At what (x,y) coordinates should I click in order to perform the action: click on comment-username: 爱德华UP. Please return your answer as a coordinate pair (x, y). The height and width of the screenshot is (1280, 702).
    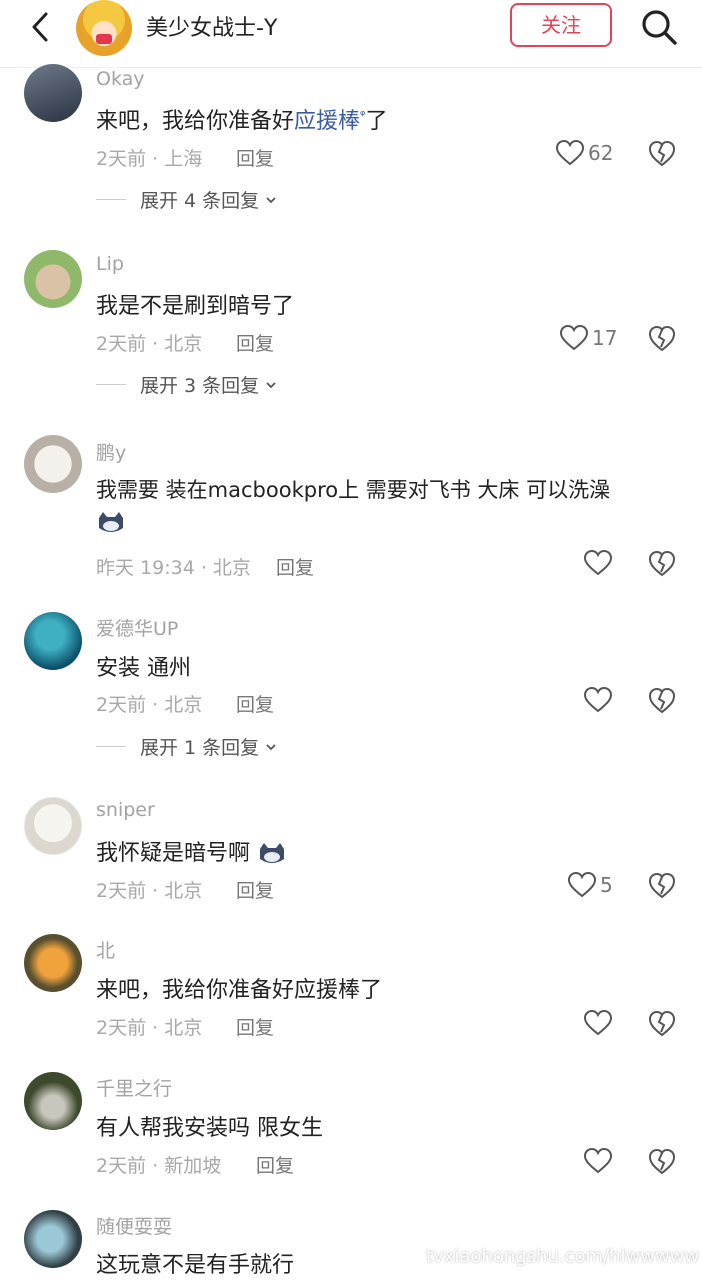
    Looking at the image, I should click on (137, 627).